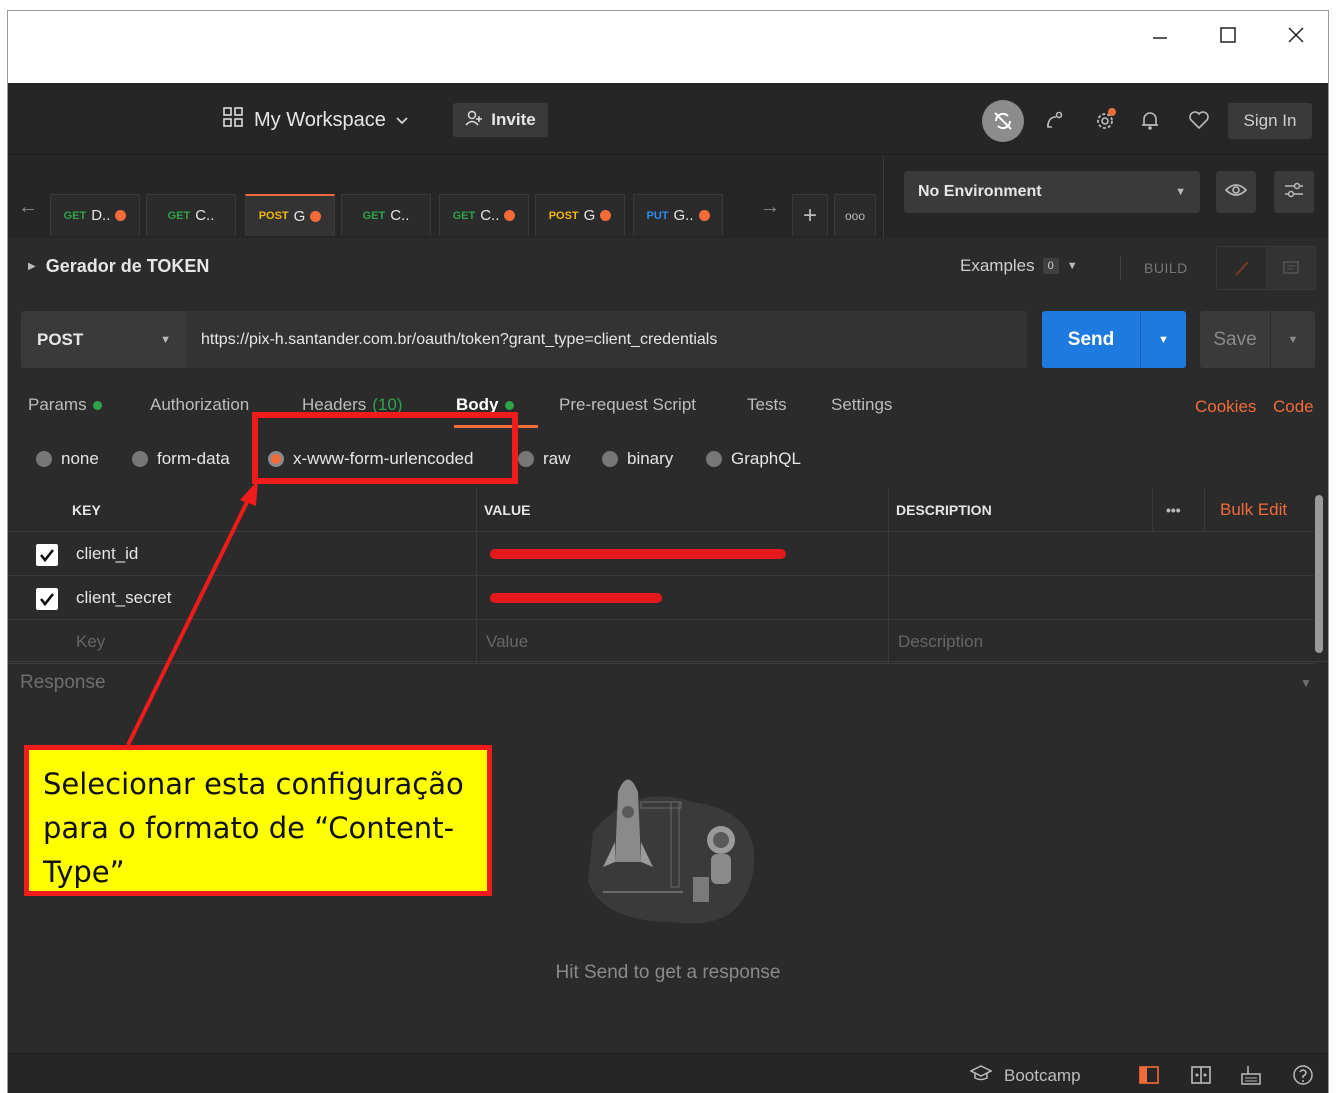  I want to click on radio-binary: binary, so click(637, 459).